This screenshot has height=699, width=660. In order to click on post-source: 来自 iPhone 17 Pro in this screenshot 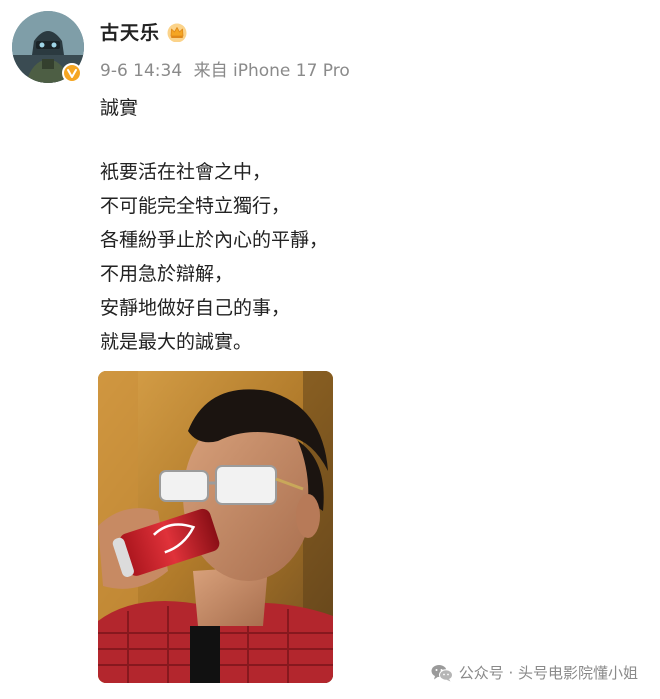, I will do `click(272, 71)`.